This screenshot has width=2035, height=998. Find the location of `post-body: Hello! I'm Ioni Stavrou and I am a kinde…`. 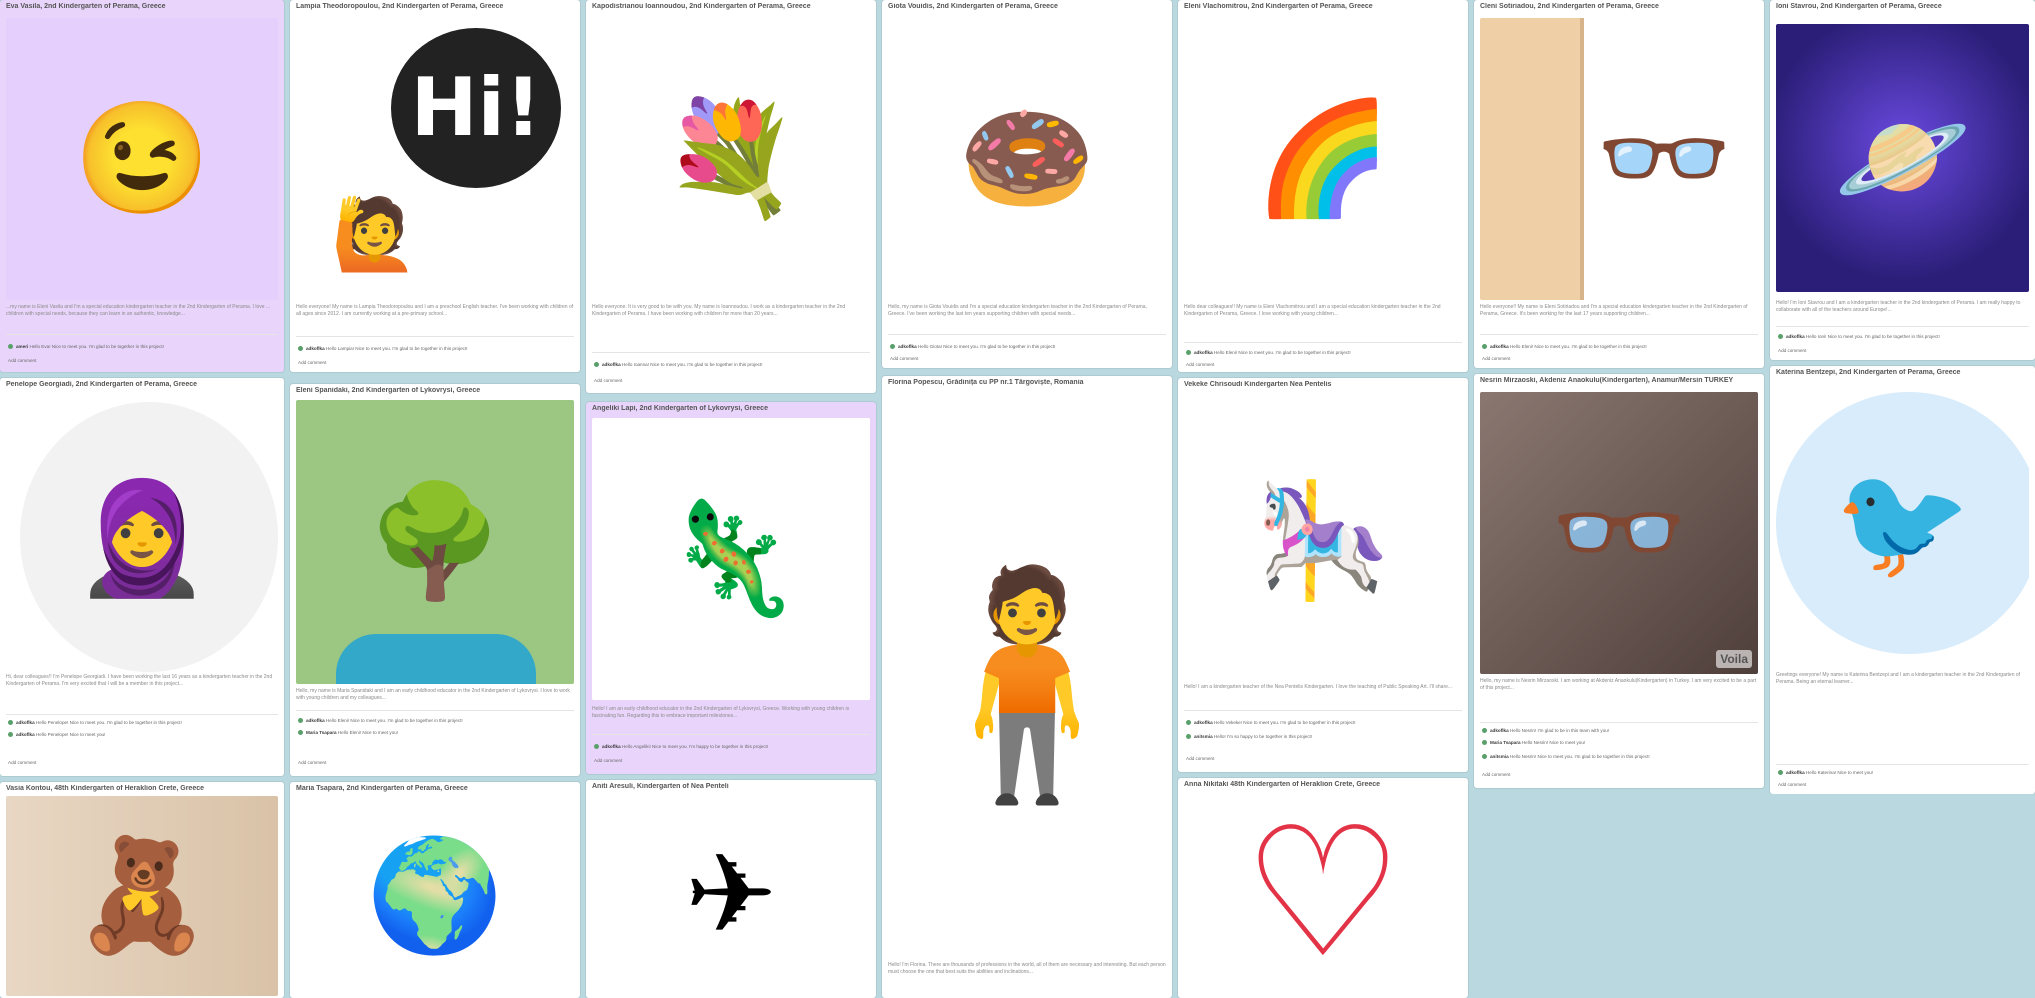

post-body: Hello! I'm Ioni Stavrou and I am a kinde… is located at coordinates (1898, 306).